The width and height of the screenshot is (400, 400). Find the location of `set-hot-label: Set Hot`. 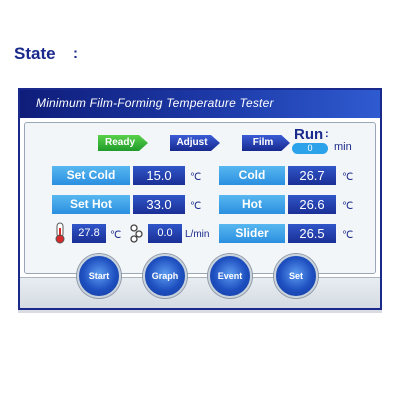

set-hot-label: Set Hot is located at coordinates (91, 204).